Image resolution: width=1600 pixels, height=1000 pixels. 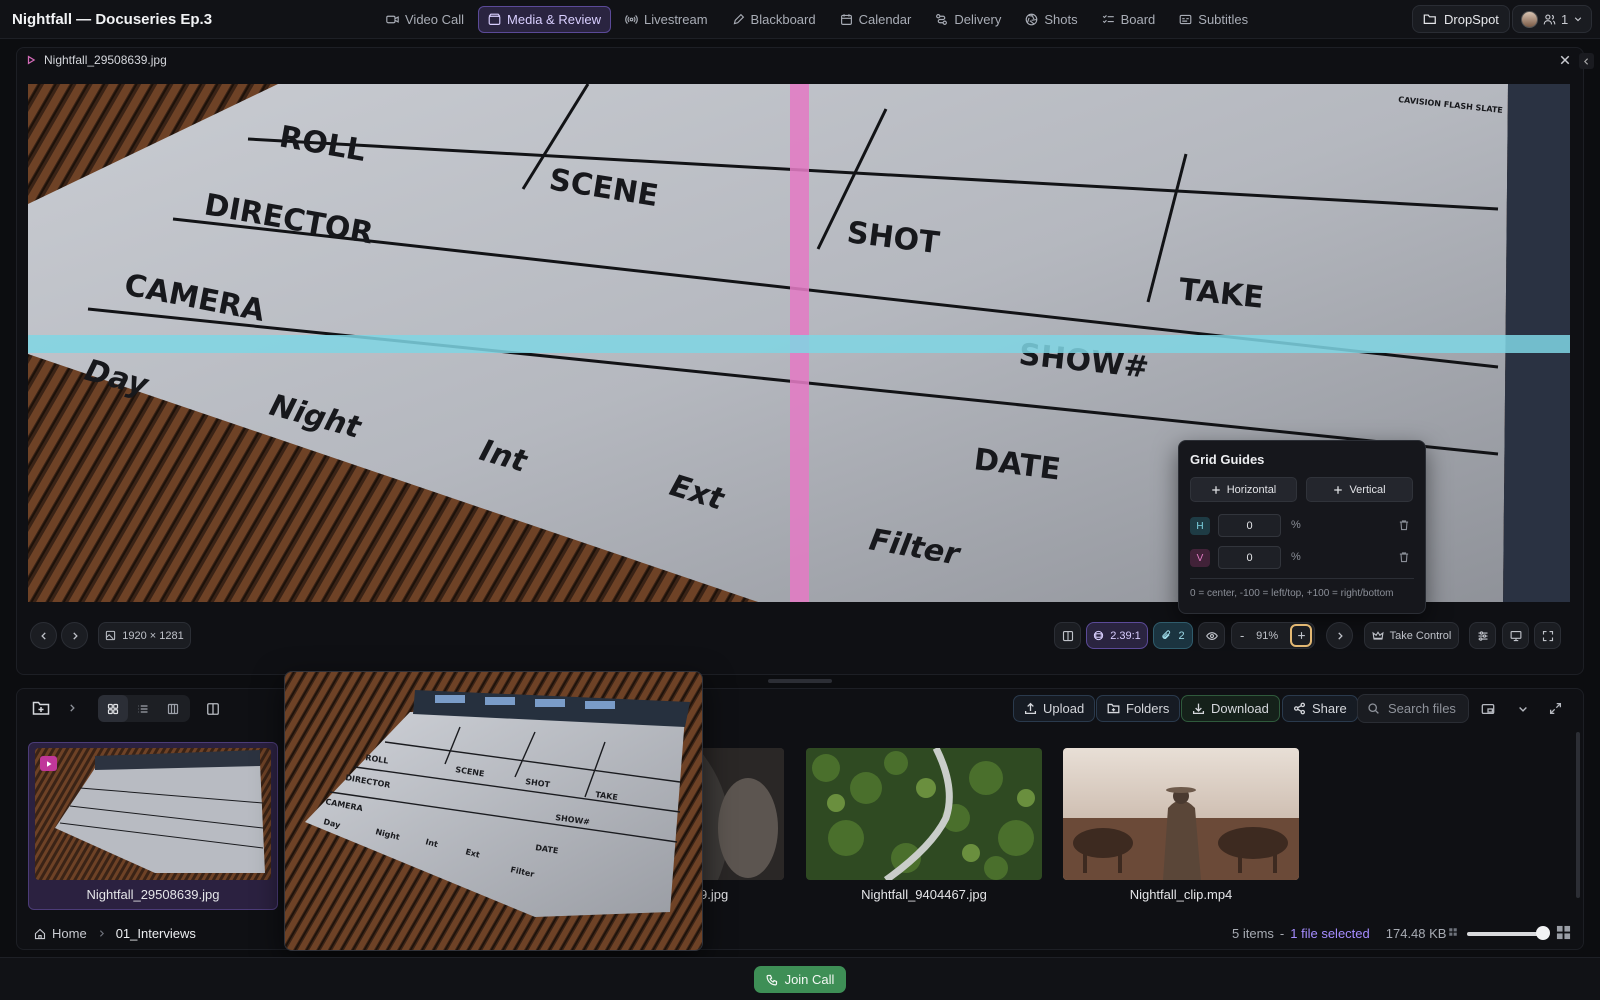 I want to click on folder-plus-icon, so click(x=1113, y=708).